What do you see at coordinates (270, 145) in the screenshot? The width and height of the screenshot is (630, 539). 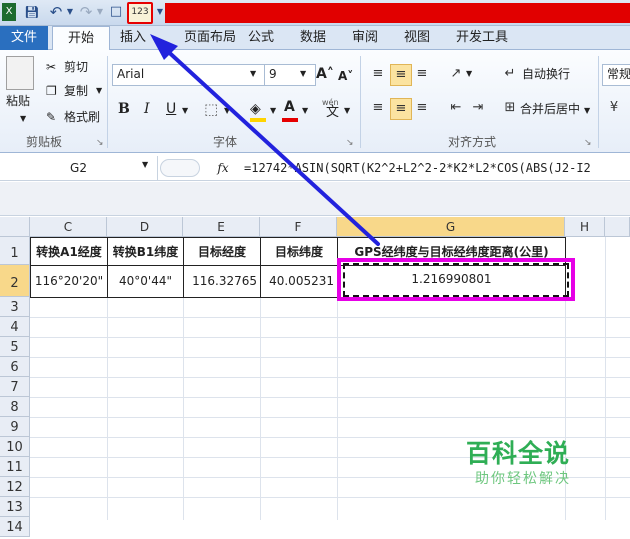 I see `arrow-shaft` at bounding box center [270, 145].